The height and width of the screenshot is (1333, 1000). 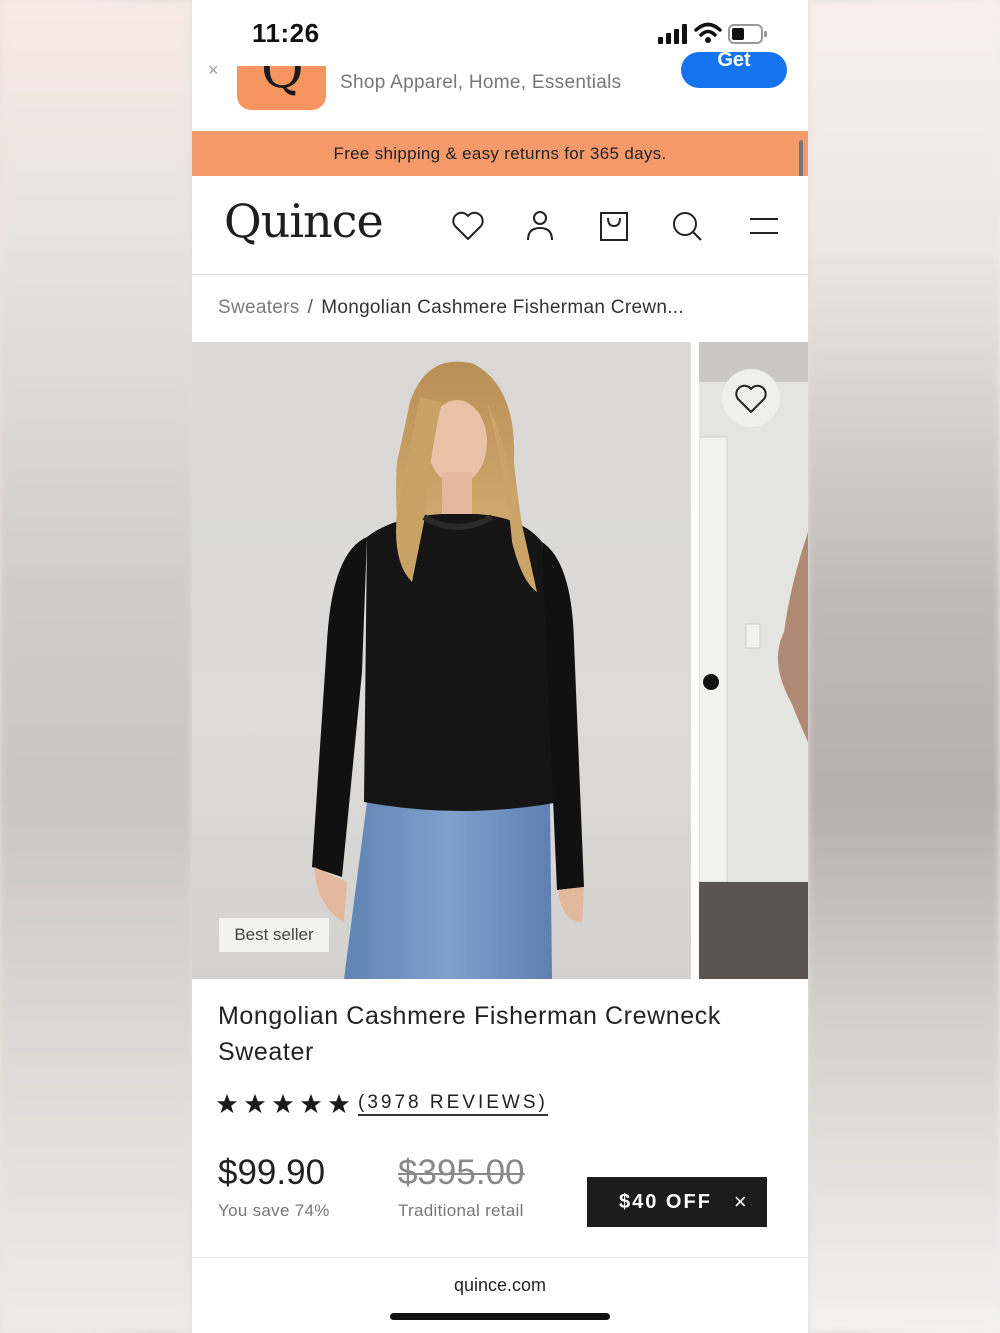 I want to click on cellular-signal-icon, so click(x=672, y=34).